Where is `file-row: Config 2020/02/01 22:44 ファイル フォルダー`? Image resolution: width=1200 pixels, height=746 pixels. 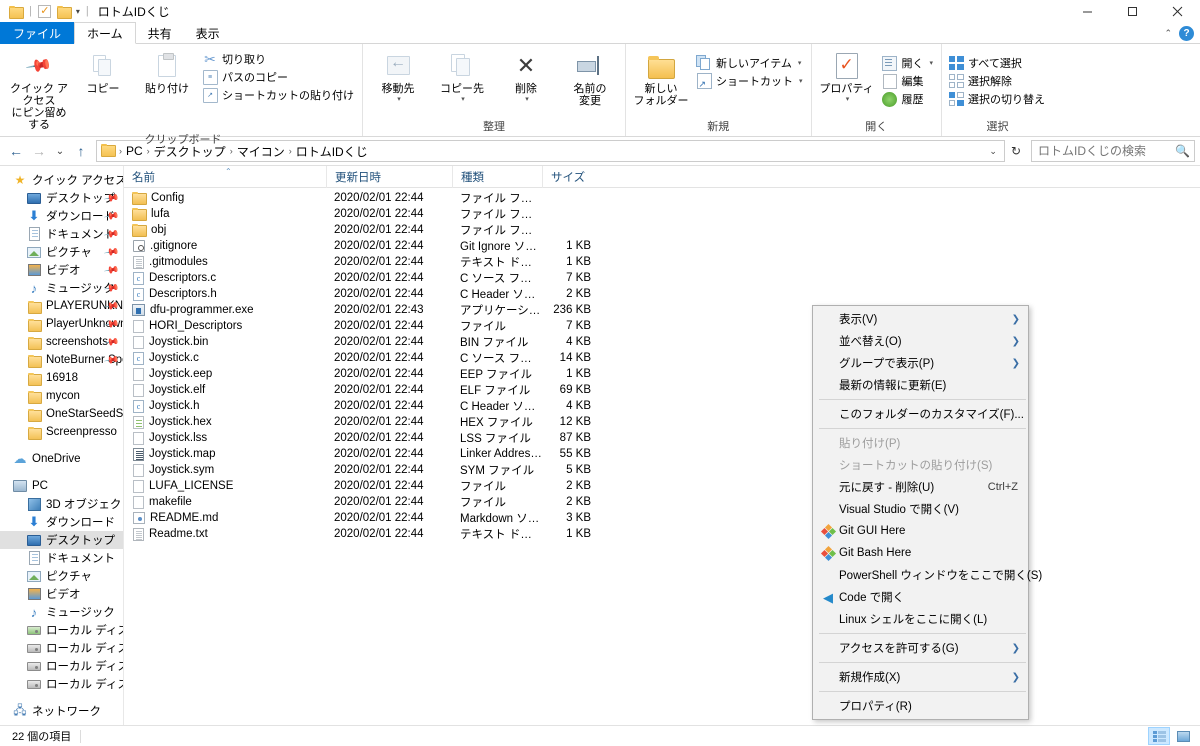 file-row: Config 2020/02/01 22:44 ファイル フォルダー is located at coordinates (662, 198).